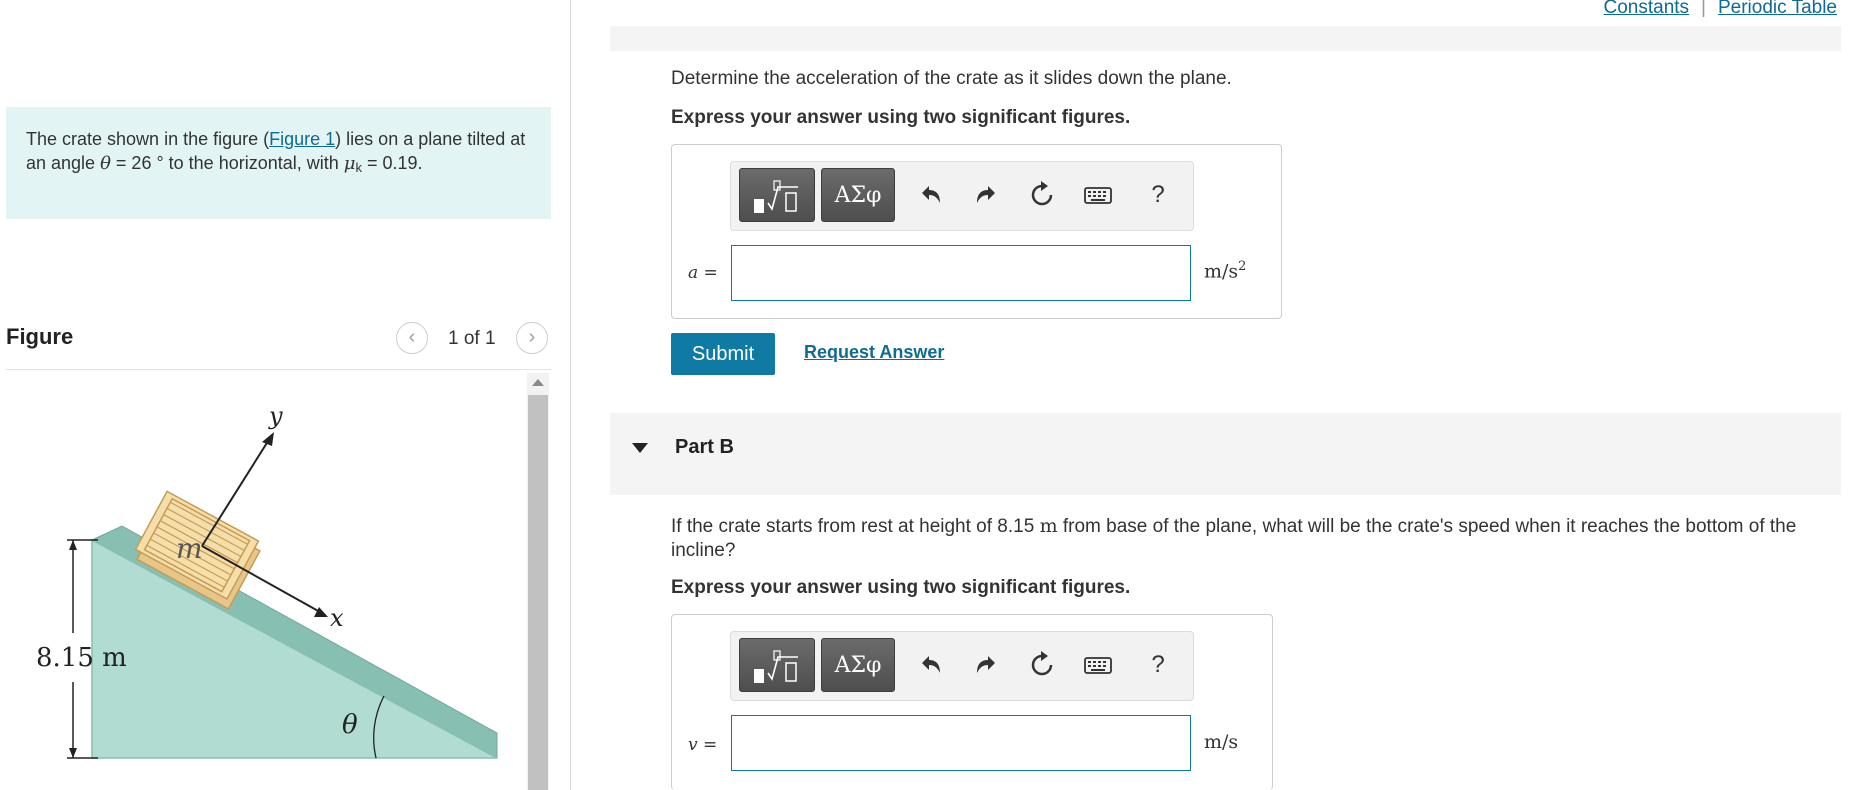  I want to click on part-b-answer-box: ΑΣφ ? v = m/s, so click(972, 702).